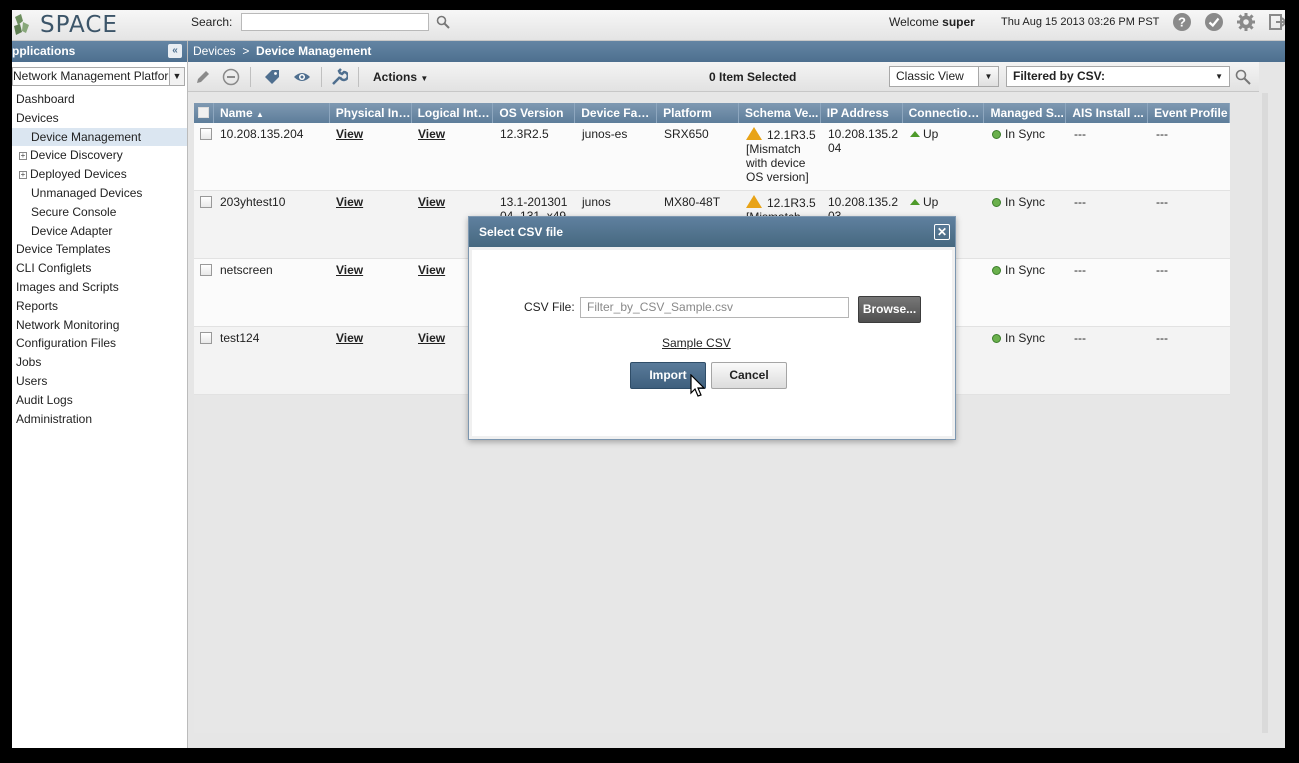  Describe the element at coordinates (698, 385) in the screenshot. I see `mouse-pointer-icon` at that location.